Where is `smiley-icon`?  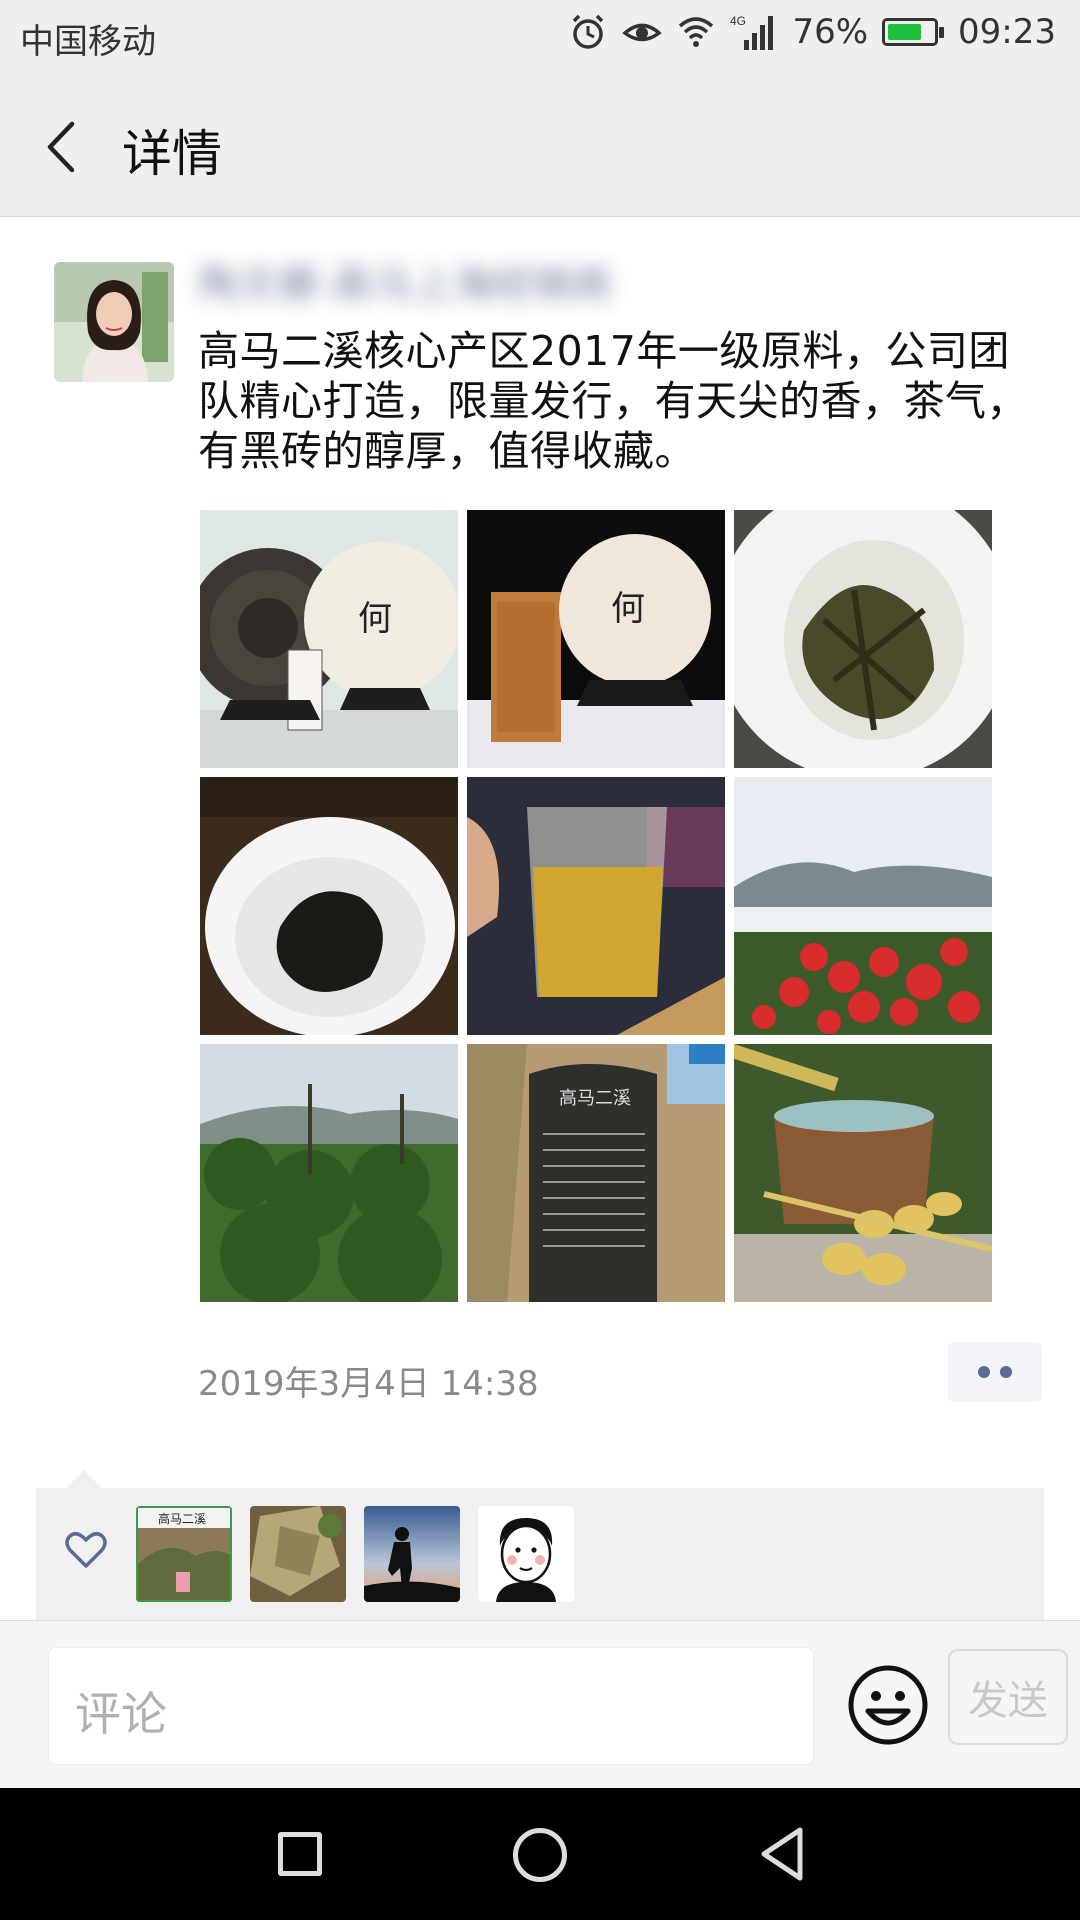
smiley-icon is located at coordinates (888, 1705).